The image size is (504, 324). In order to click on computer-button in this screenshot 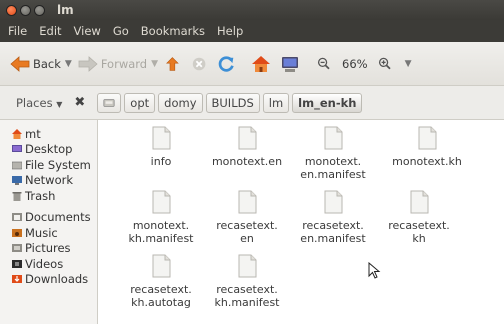, I will do `click(291, 64)`.